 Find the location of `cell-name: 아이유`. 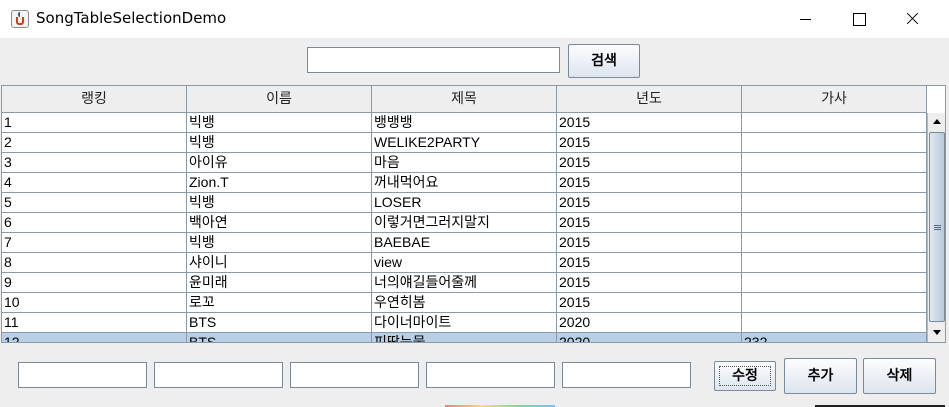

cell-name: 아이유 is located at coordinates (279, 162).